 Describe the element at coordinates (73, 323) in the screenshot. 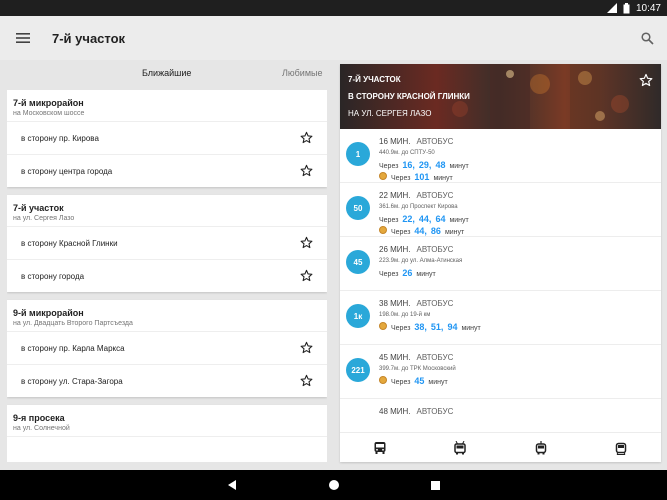

I see `stop-street: на ул. Двадцать Второго Партсъезда` at that location.